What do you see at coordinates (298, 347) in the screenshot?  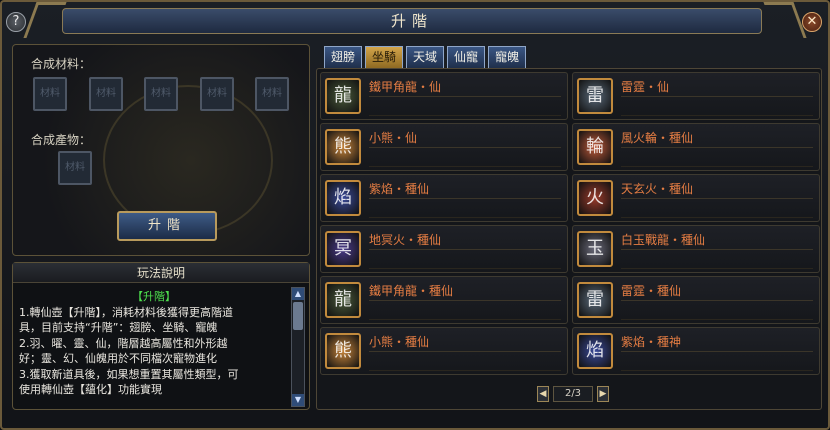 I see `instructions-scrollbar: ▲ ▼` at bounding box center [298, 347].